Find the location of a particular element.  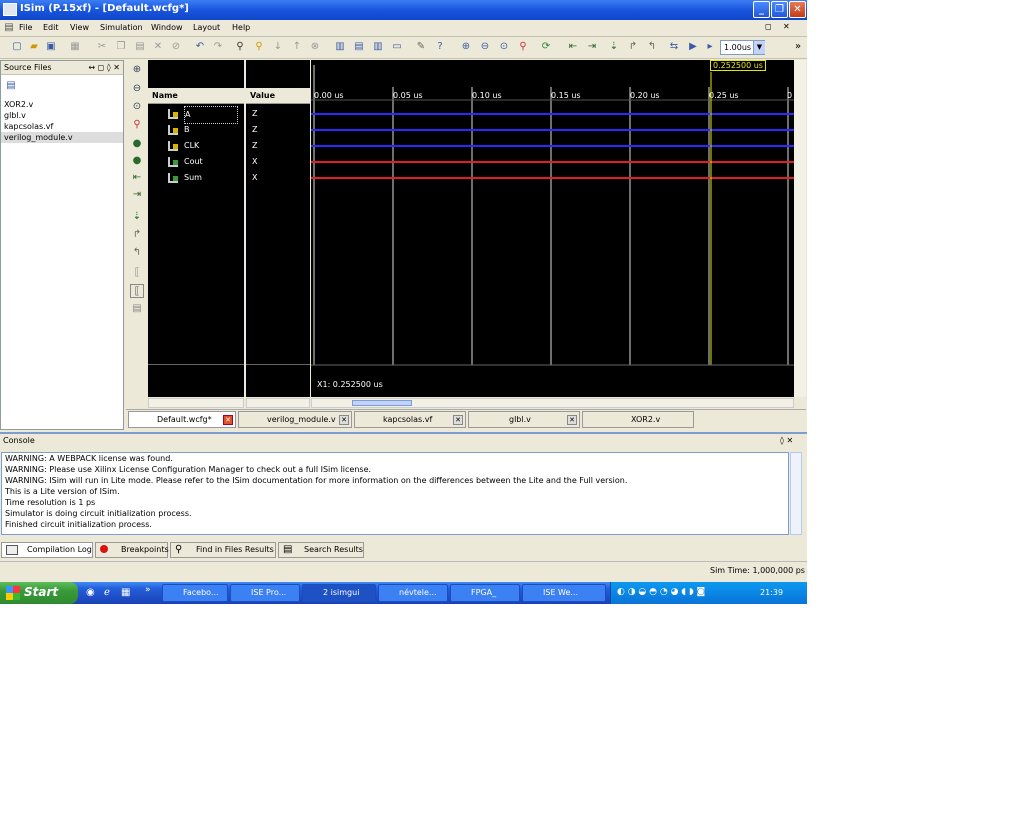

show-desktop-icon: ◉ is located at coordinates (90, 592).